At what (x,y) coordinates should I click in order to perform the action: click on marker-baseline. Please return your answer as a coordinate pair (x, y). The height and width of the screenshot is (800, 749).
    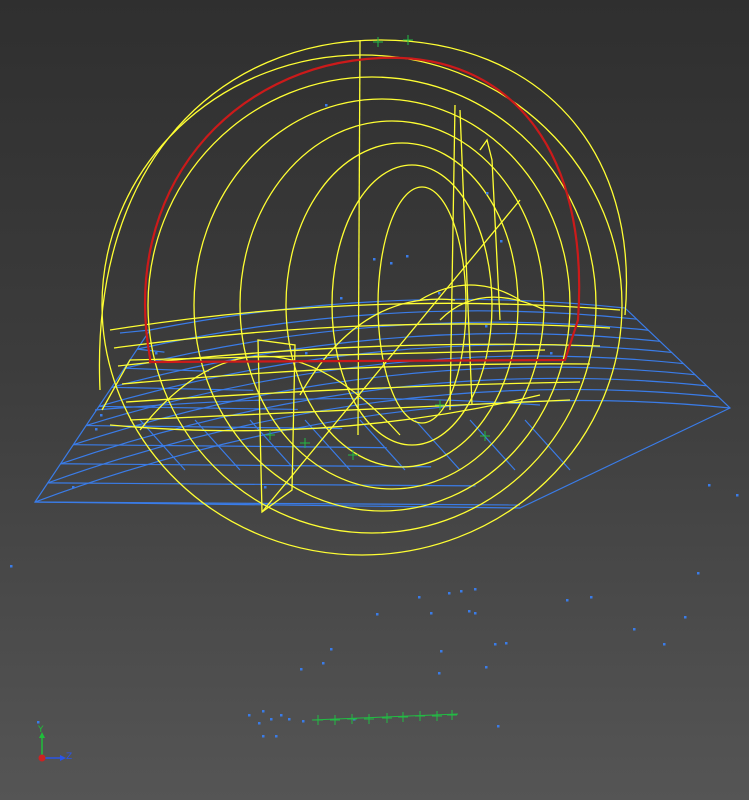
    Looking at the image, I should click on (385, 717).